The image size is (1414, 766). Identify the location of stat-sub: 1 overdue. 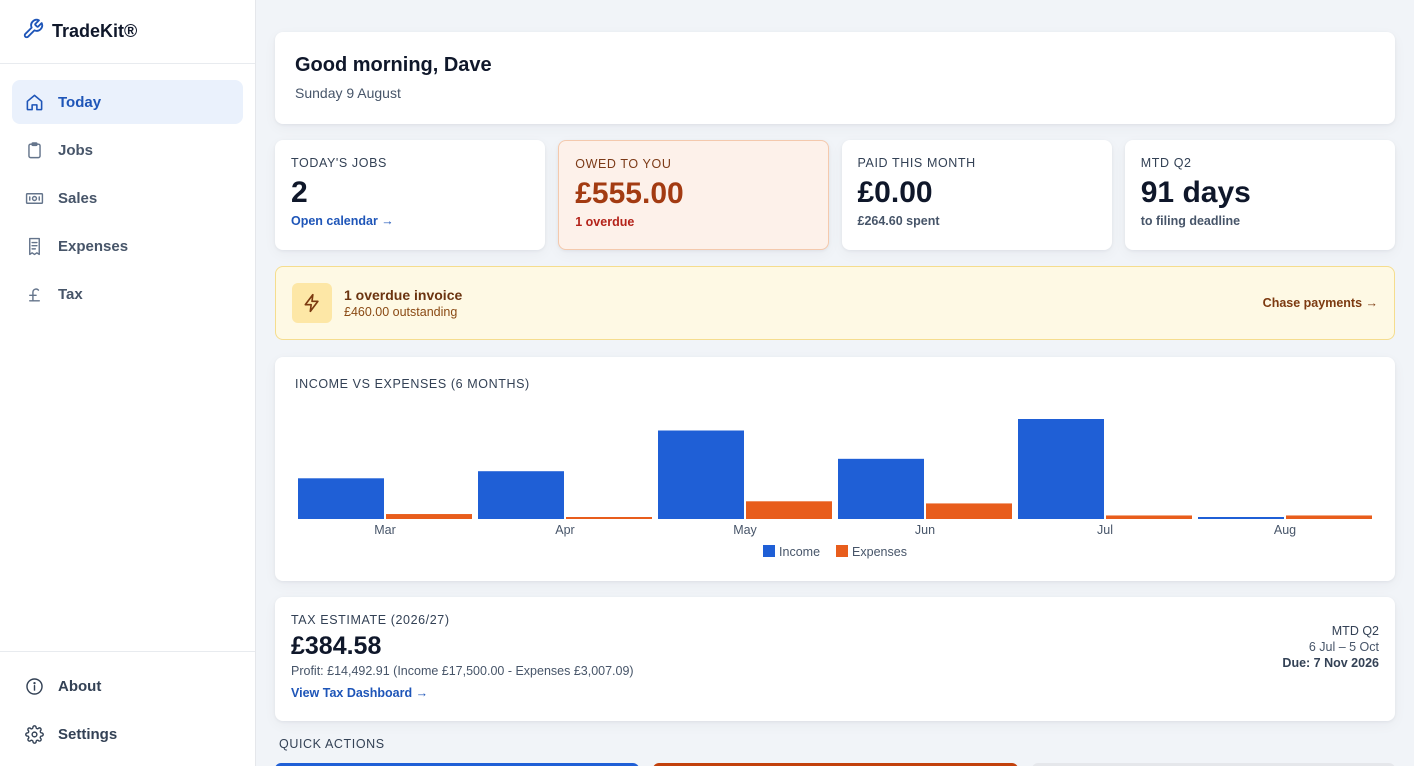
(605, 222).